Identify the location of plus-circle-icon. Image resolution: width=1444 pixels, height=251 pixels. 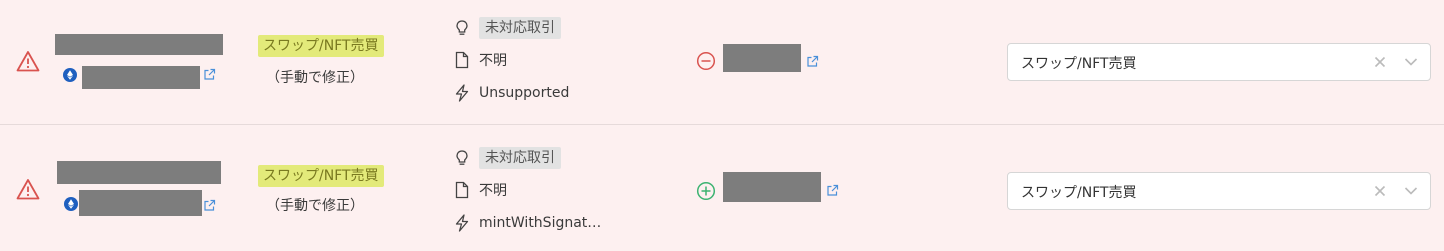
(706, 191).